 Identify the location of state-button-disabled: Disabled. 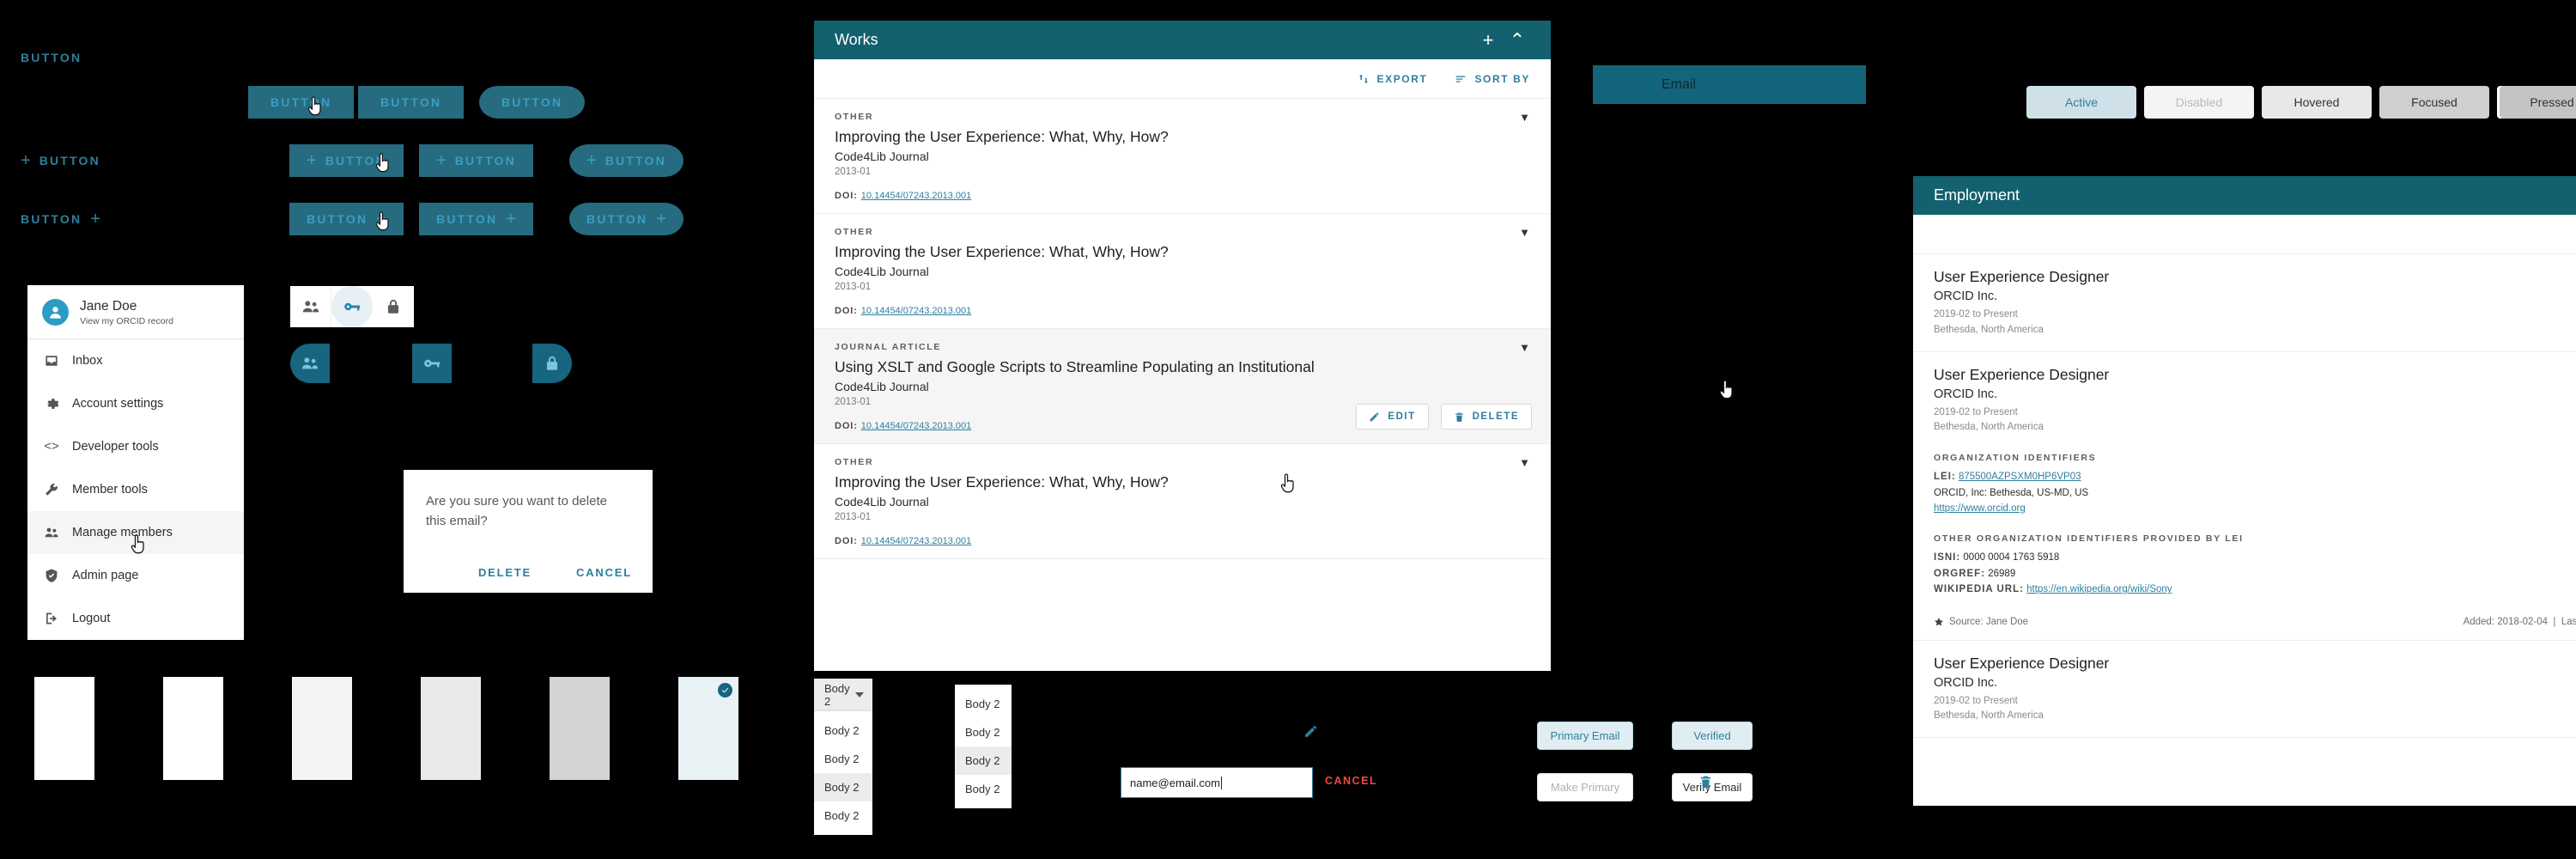
(2199, 102).